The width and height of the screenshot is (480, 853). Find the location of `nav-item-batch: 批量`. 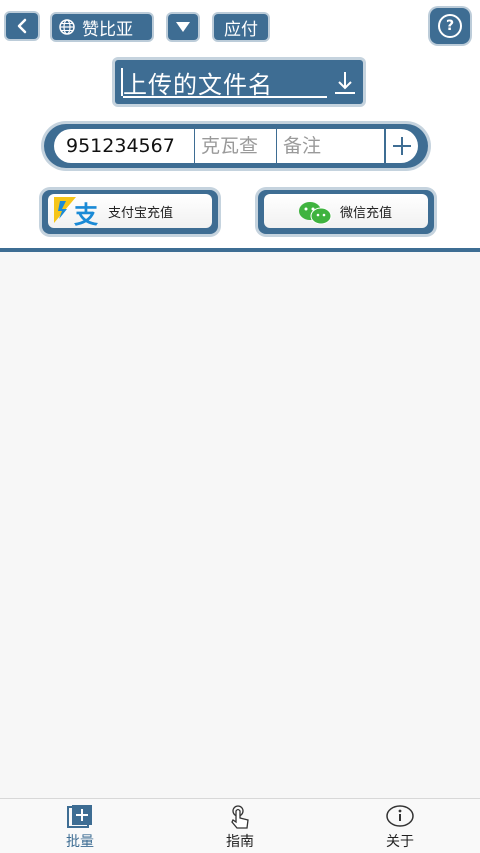

nav-item-batch: 批量 is located at coordinates (80, 826).